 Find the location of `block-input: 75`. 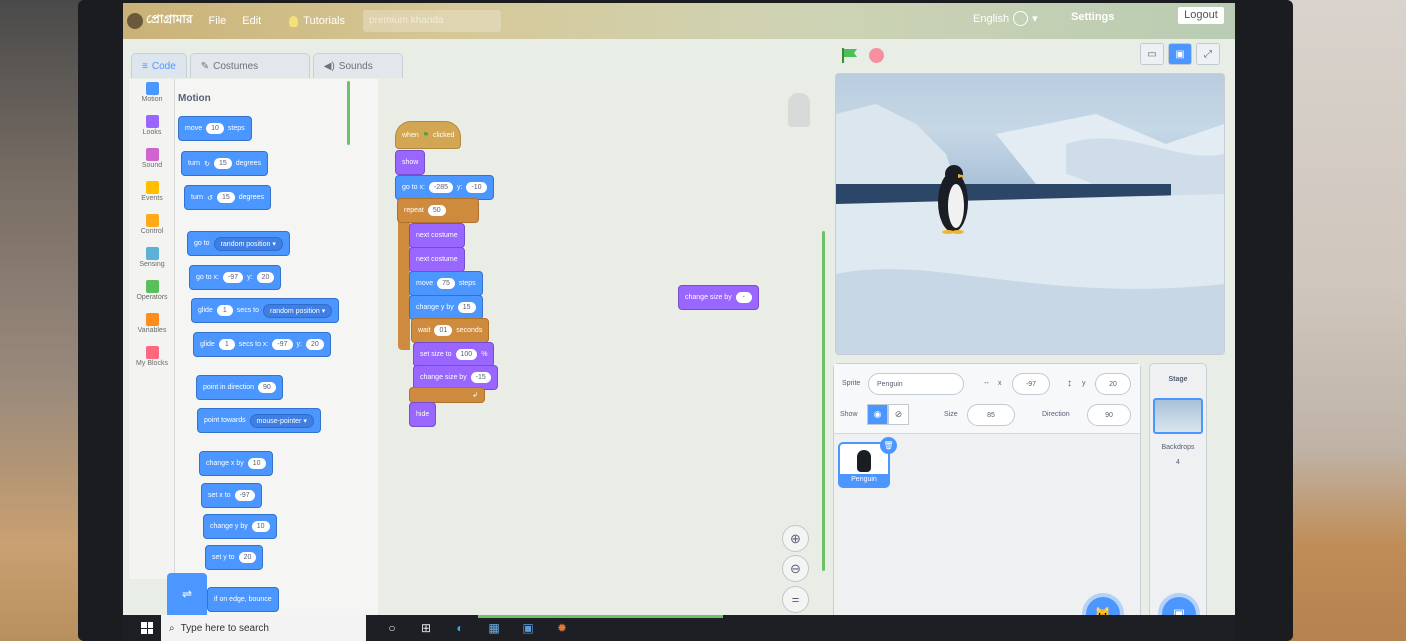

block-input: 75 is located at coordinates (446, 283).